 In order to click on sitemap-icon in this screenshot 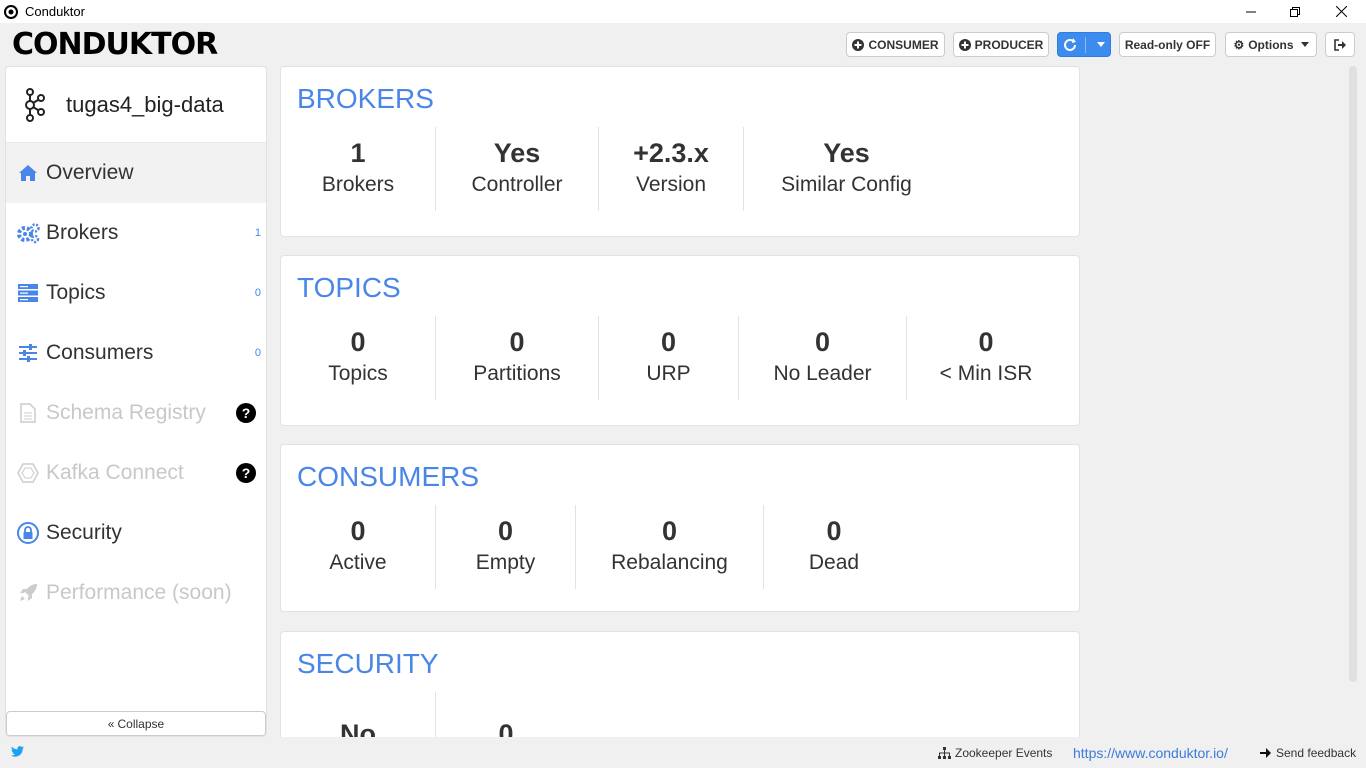, I will do `click(944, 753)`.